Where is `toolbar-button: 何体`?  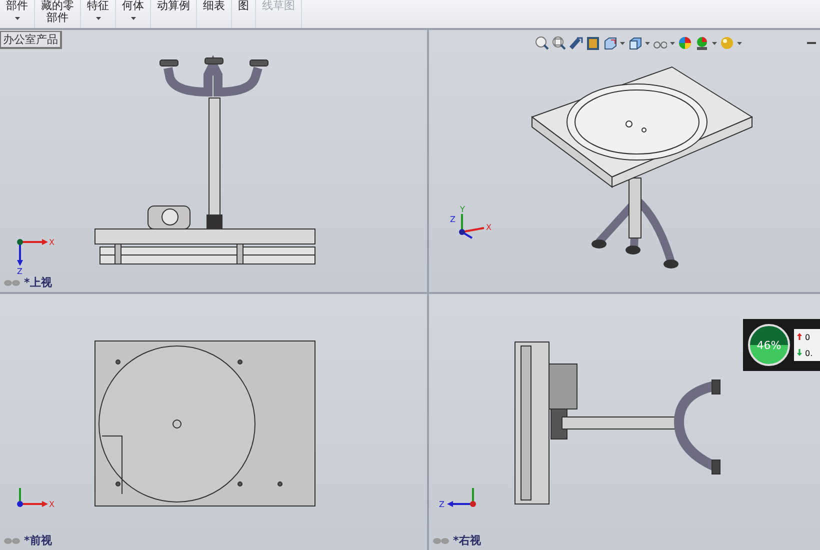
toolbar-button: 何体 is located at coordinates (133, 14).